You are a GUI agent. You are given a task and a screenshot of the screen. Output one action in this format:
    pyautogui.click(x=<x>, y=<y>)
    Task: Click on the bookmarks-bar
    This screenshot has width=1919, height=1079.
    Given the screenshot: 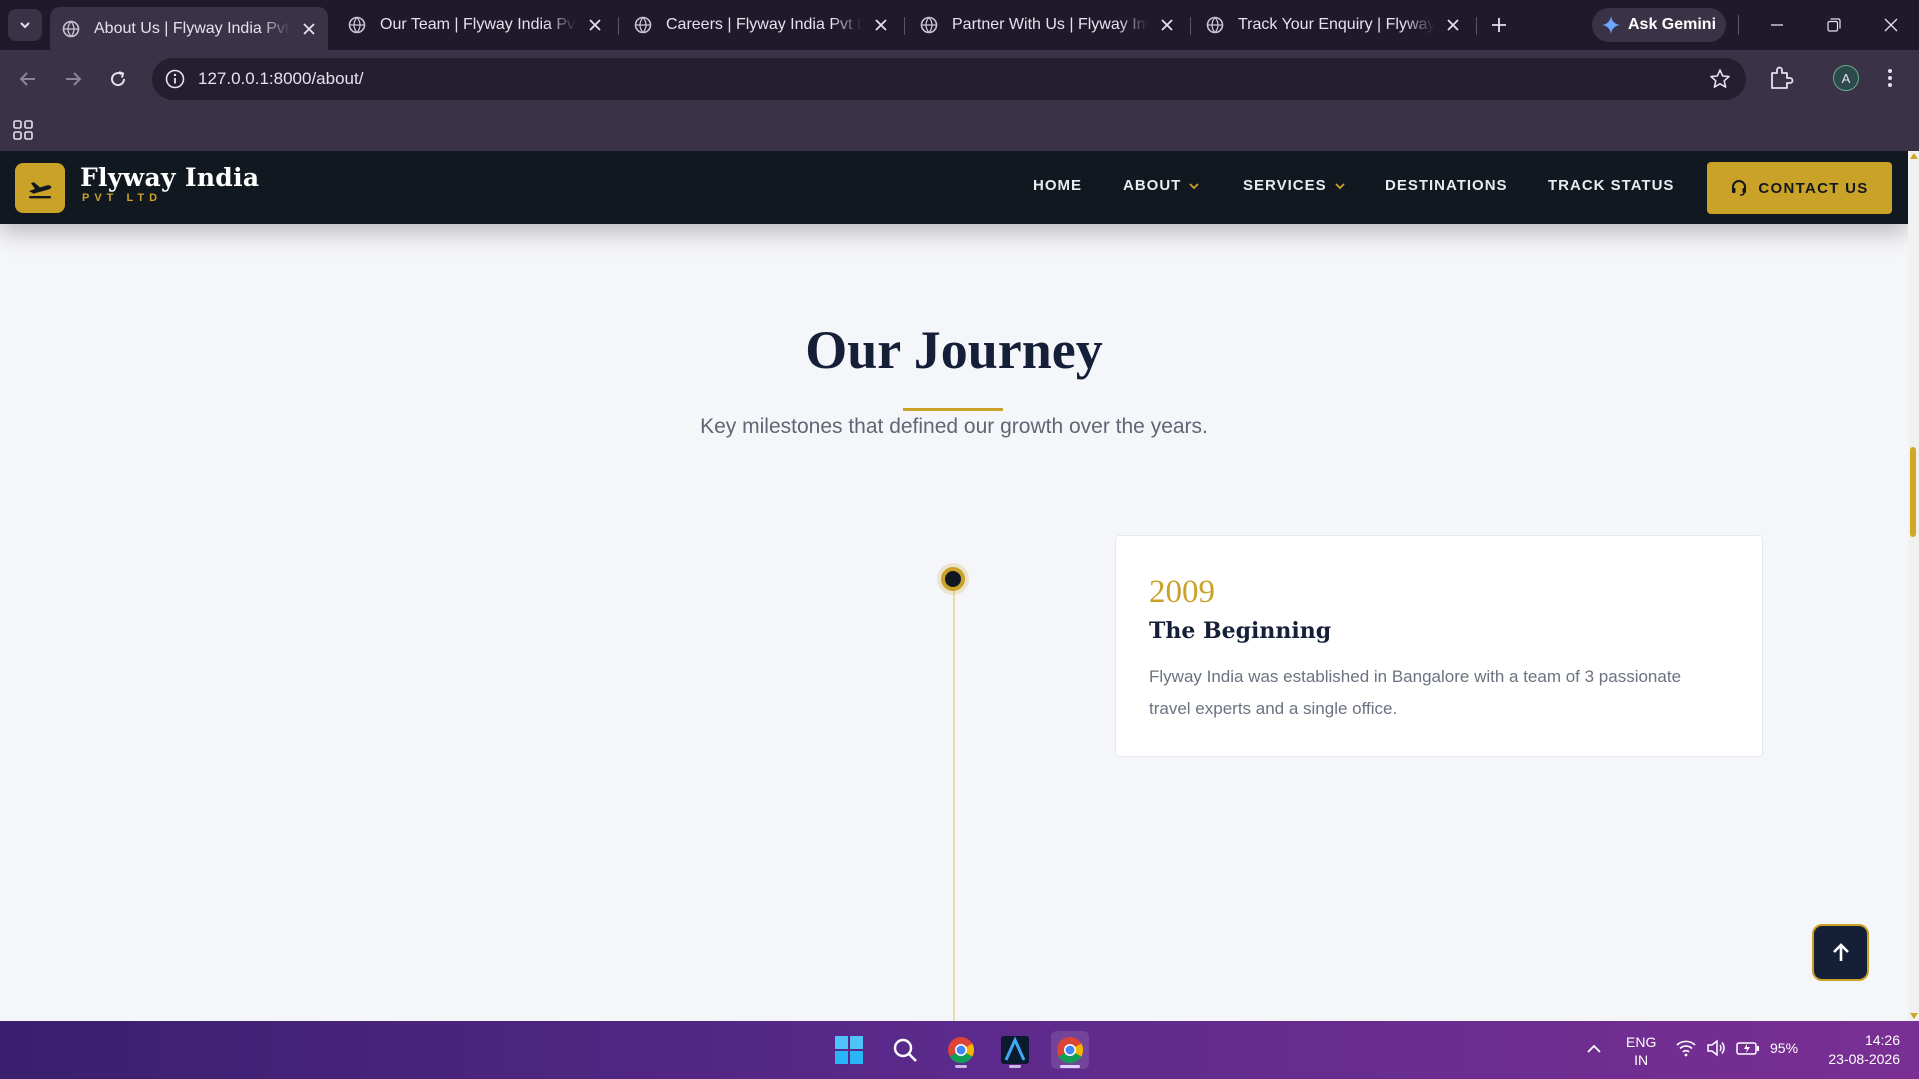 What is the action you would take?
    pyautogui.click(x=959, y=129)
    